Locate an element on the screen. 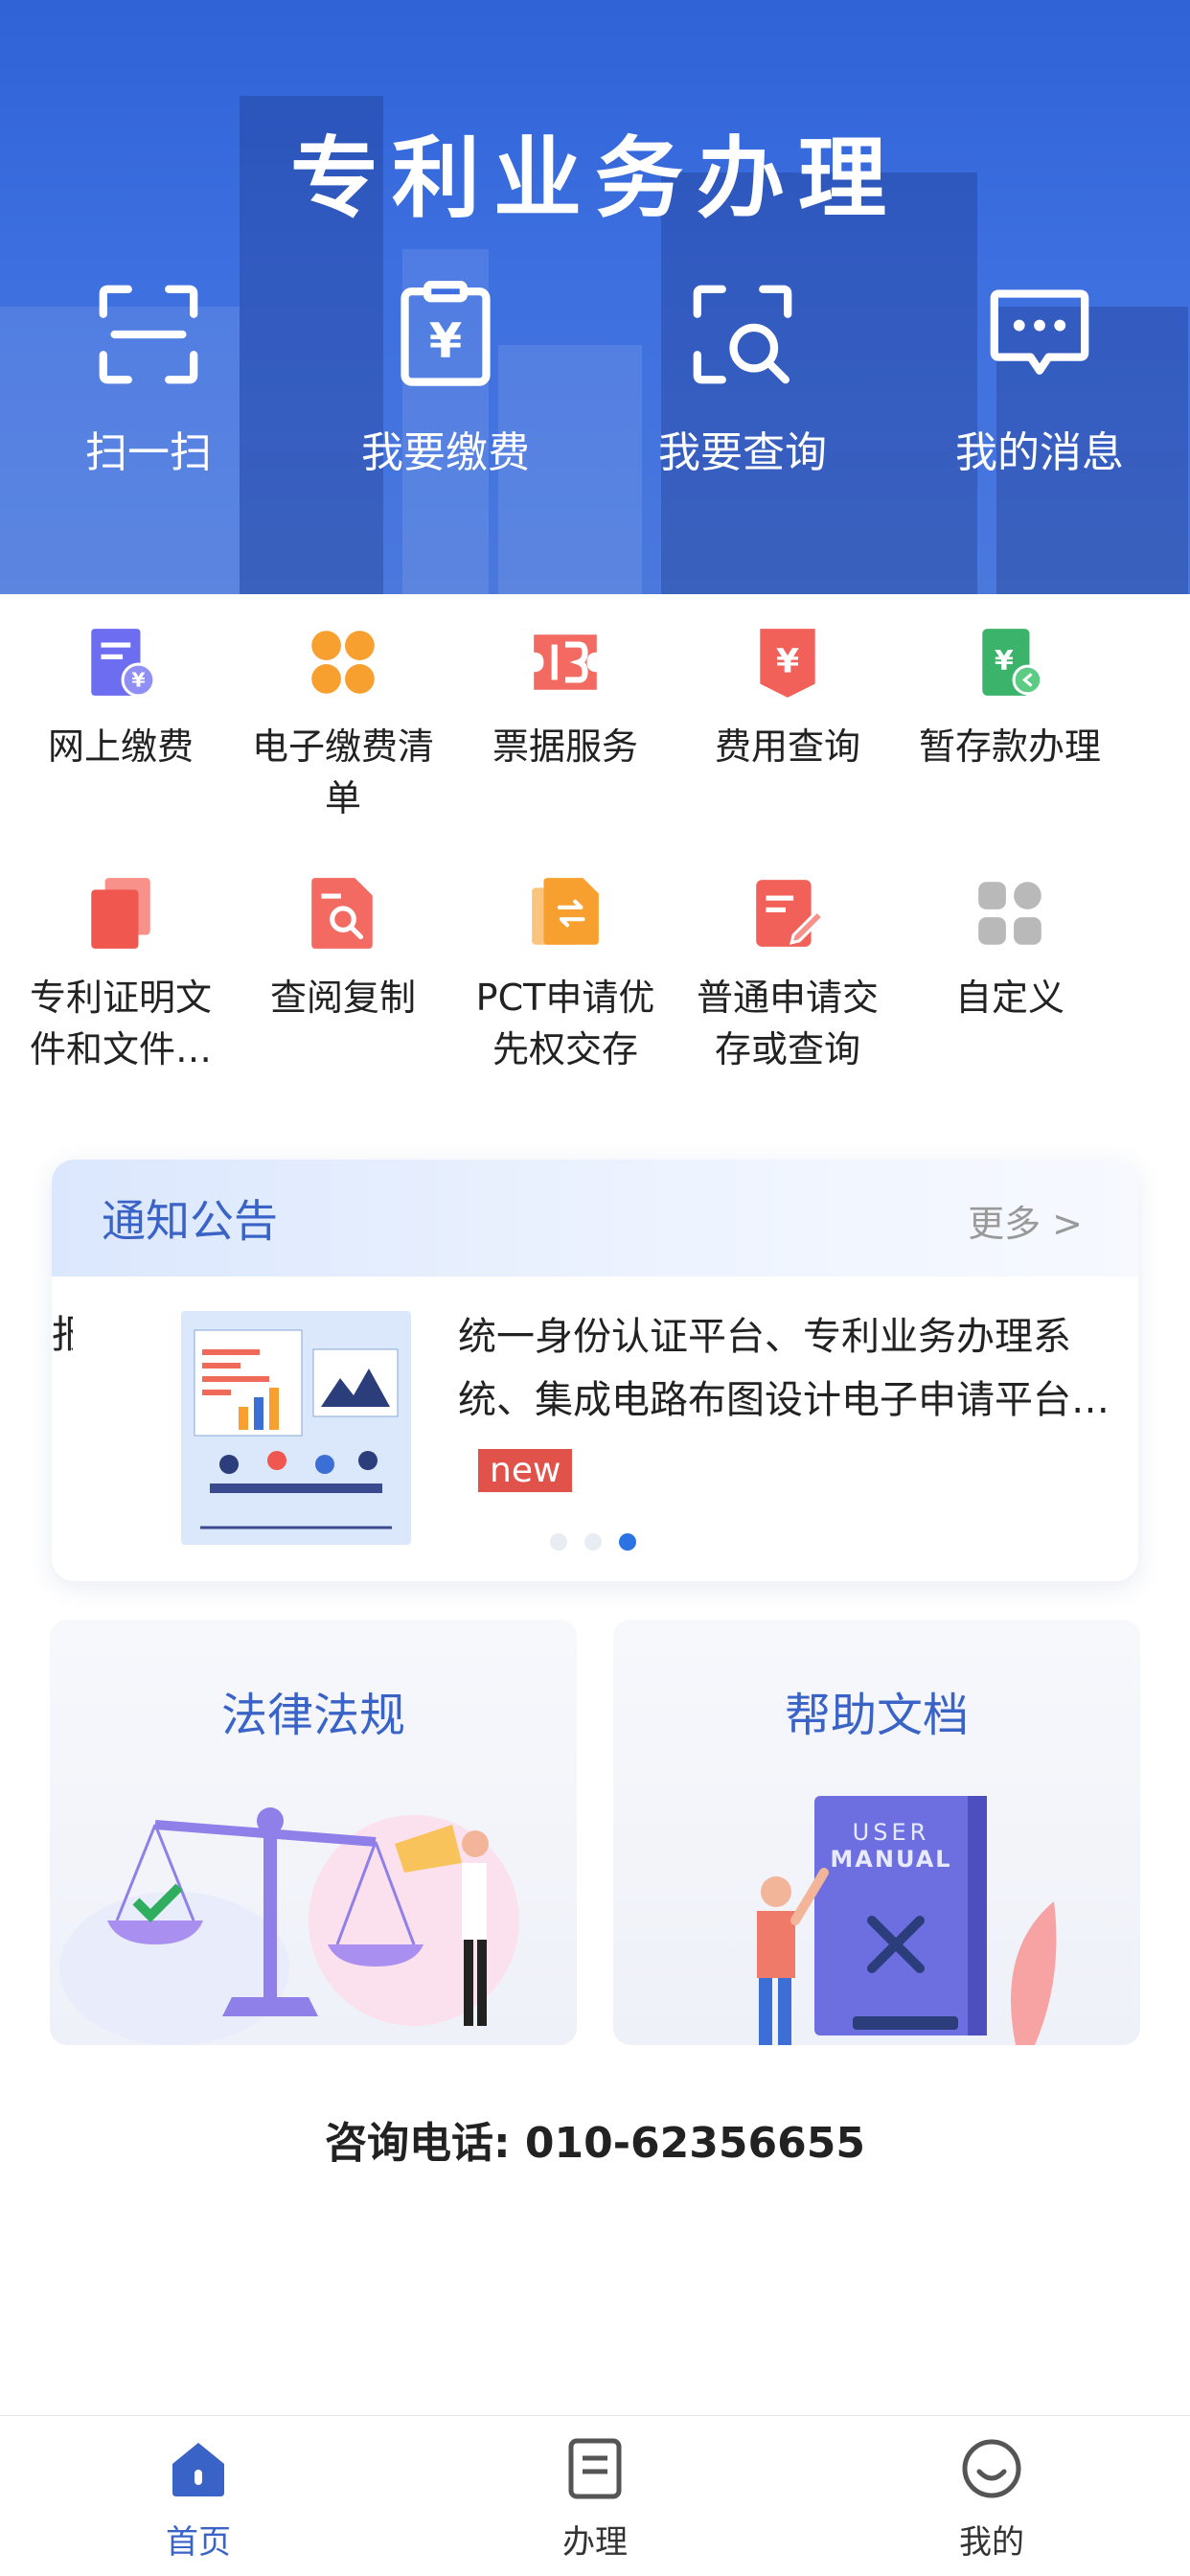 The width and height of the screenshot is (1190, 2576). meeting-illustration is located at coordinates (296, 1429).